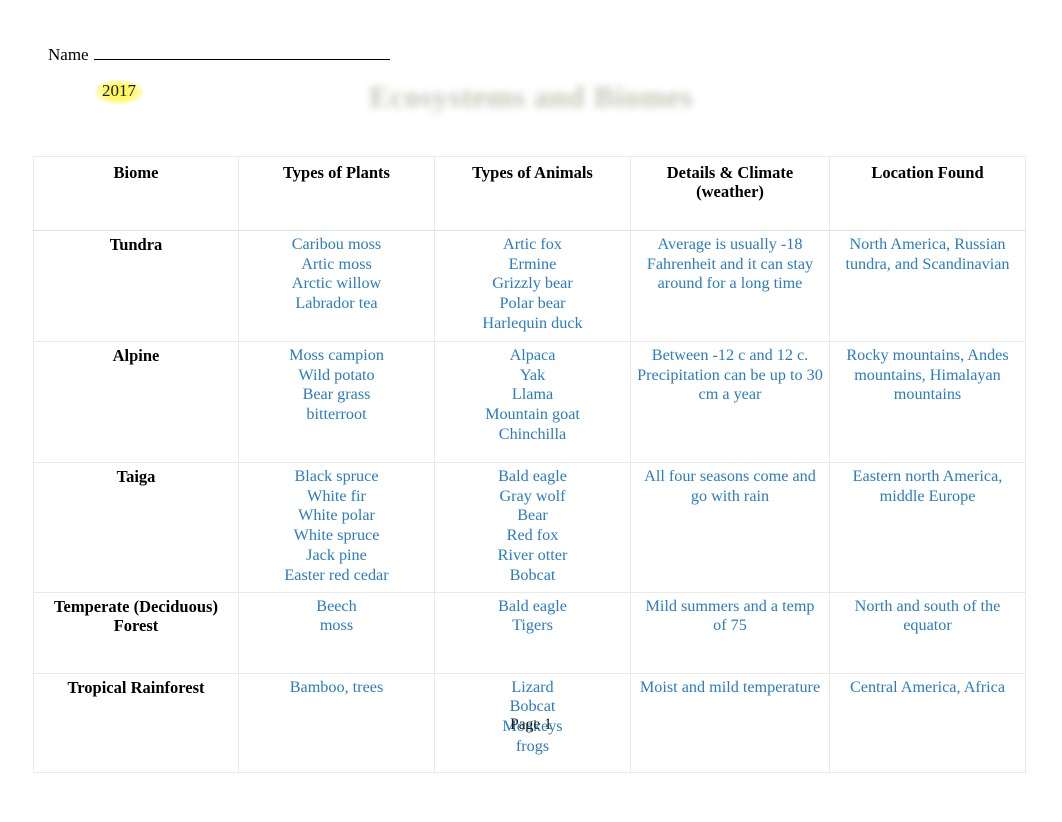 Image resolution: width=1062 pixels, height=822 pixels. Describe the element at coordinates (336, 263) in the screenshot. I see `list-item: Artic moss` at that location.